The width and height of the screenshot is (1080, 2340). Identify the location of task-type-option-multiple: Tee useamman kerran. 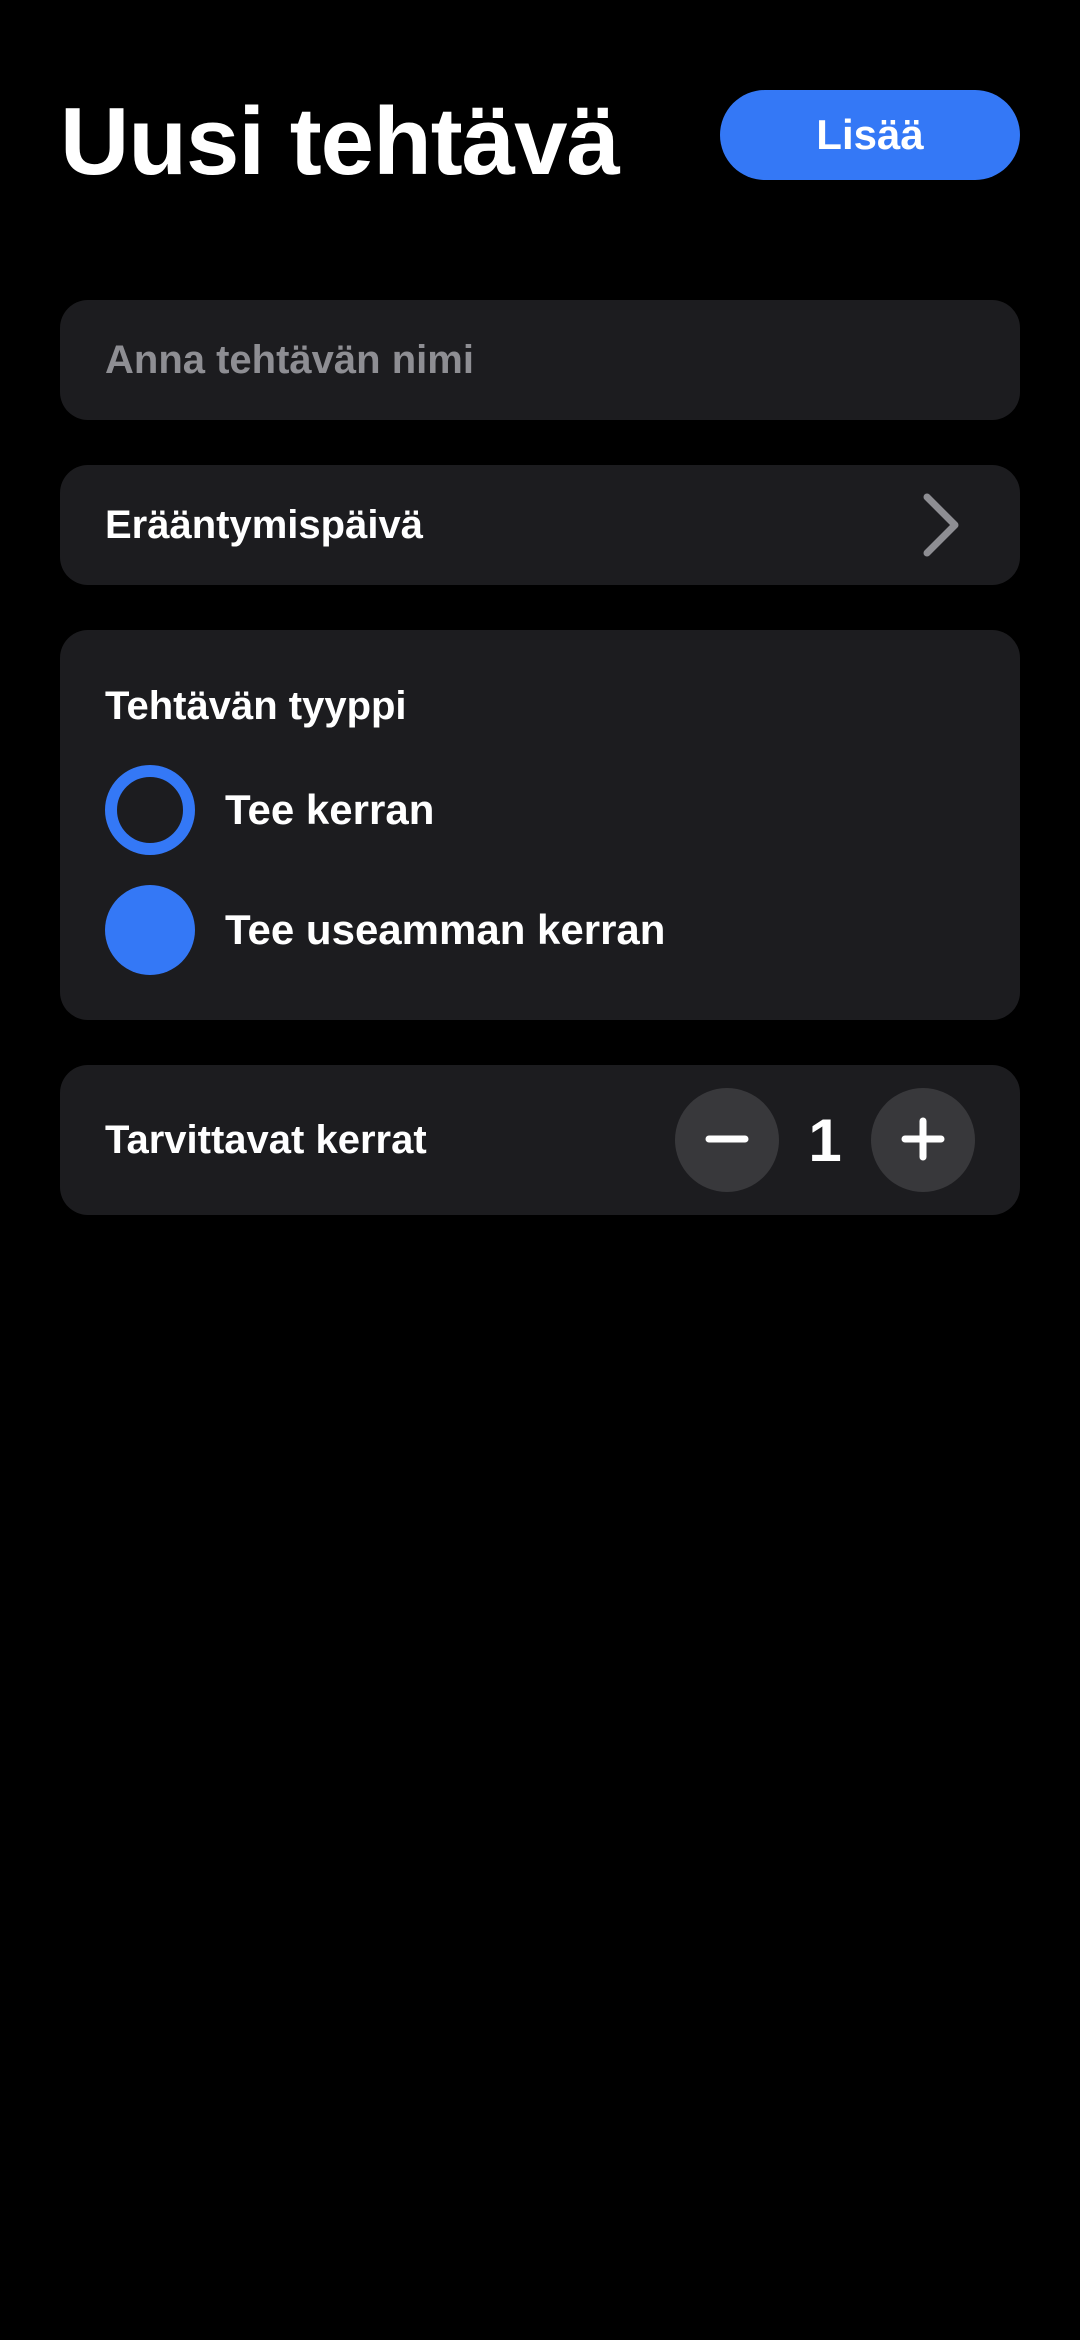
(385, 930).